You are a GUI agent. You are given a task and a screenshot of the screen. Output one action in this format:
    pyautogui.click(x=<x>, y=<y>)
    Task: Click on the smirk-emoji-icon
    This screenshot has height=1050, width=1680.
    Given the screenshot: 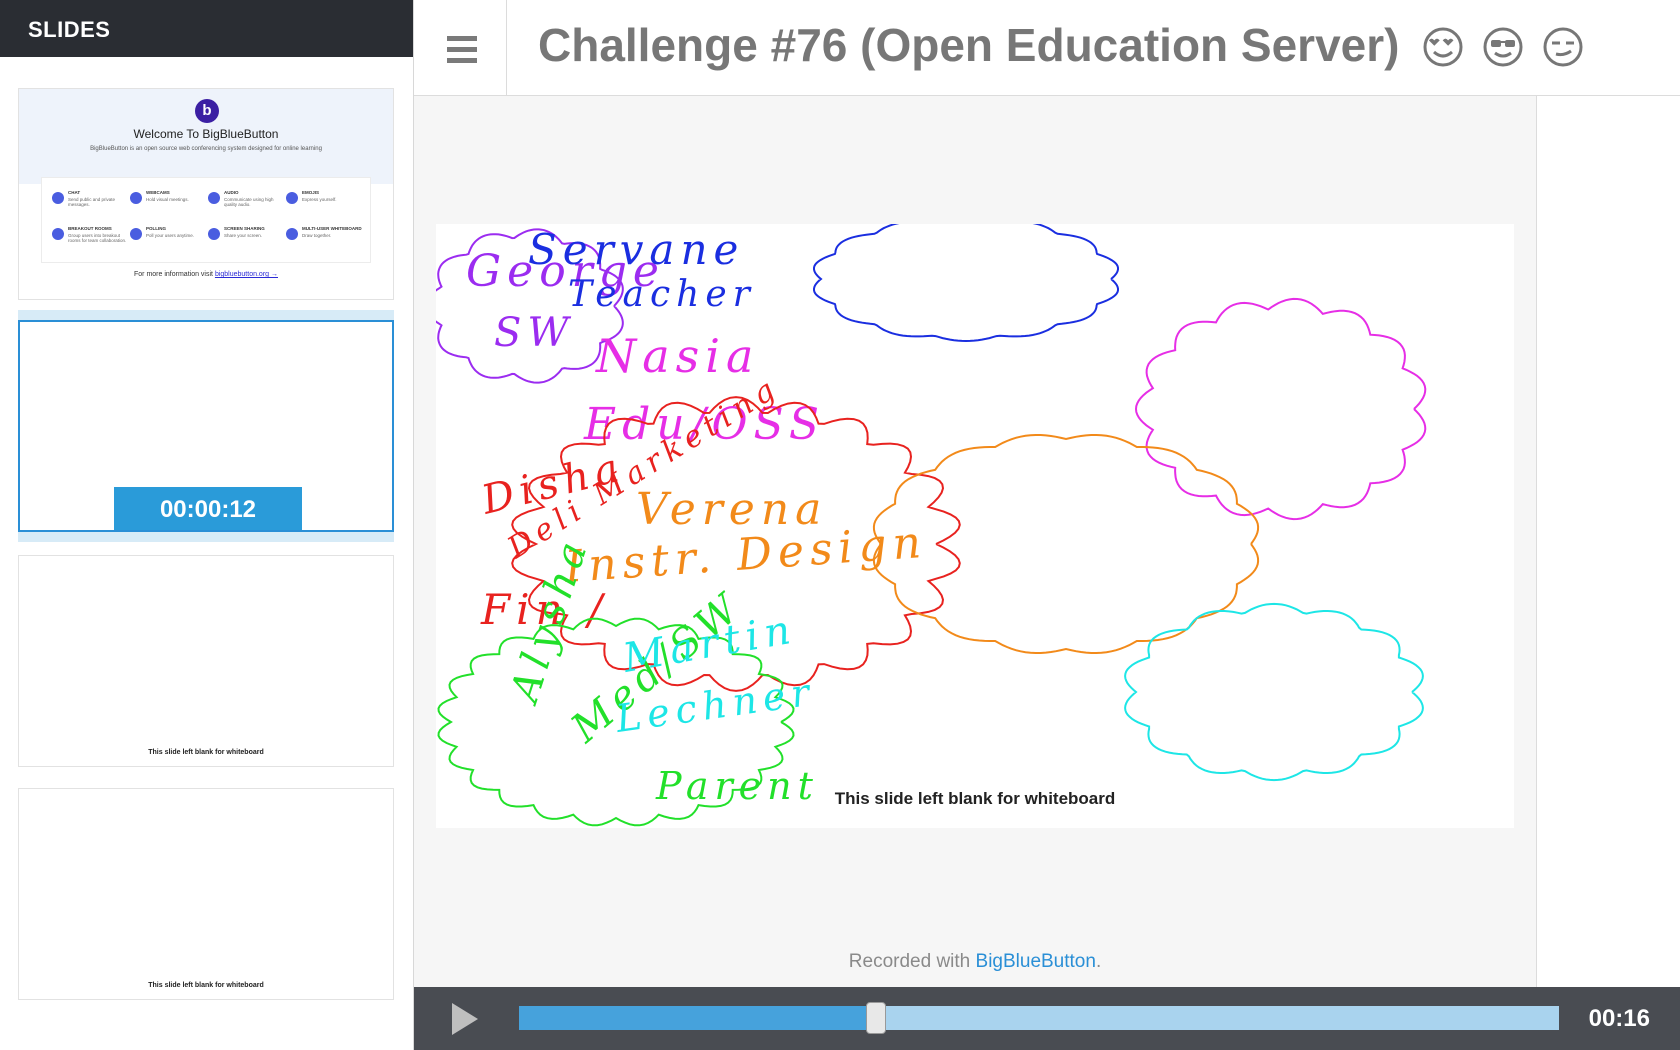 What is the action you would take?
    pyautogui.click(x=1563, y=47)
    